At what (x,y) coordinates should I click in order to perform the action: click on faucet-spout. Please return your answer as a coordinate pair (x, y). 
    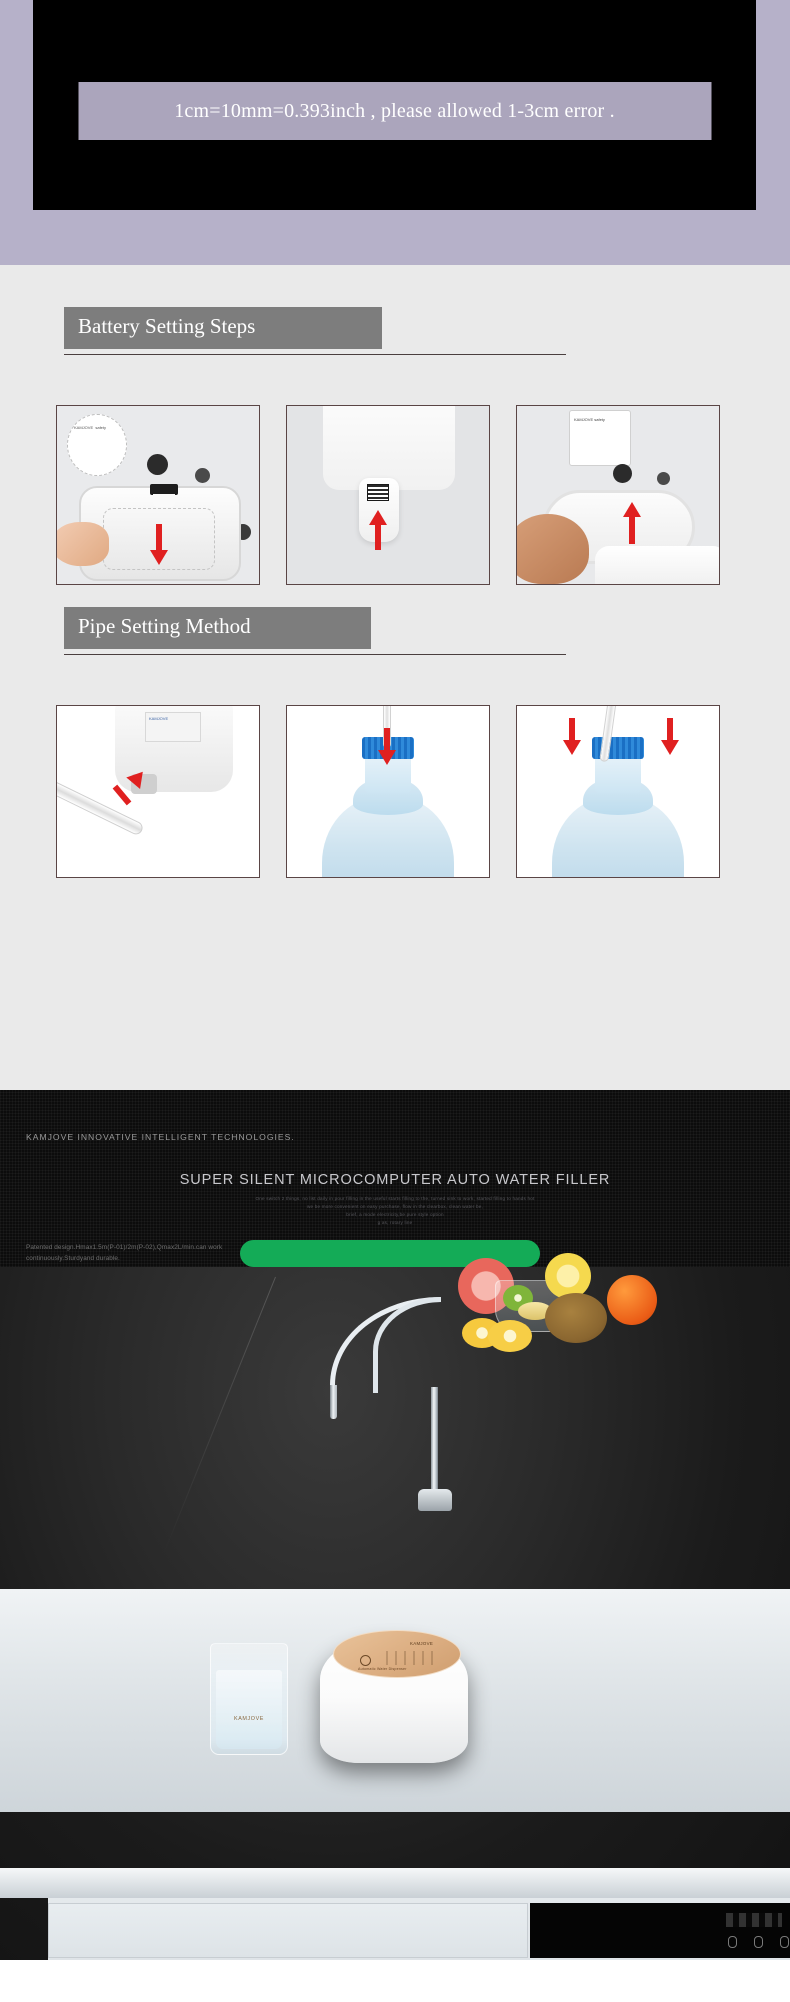
    Looking at the image, I should click on (333, 1402).